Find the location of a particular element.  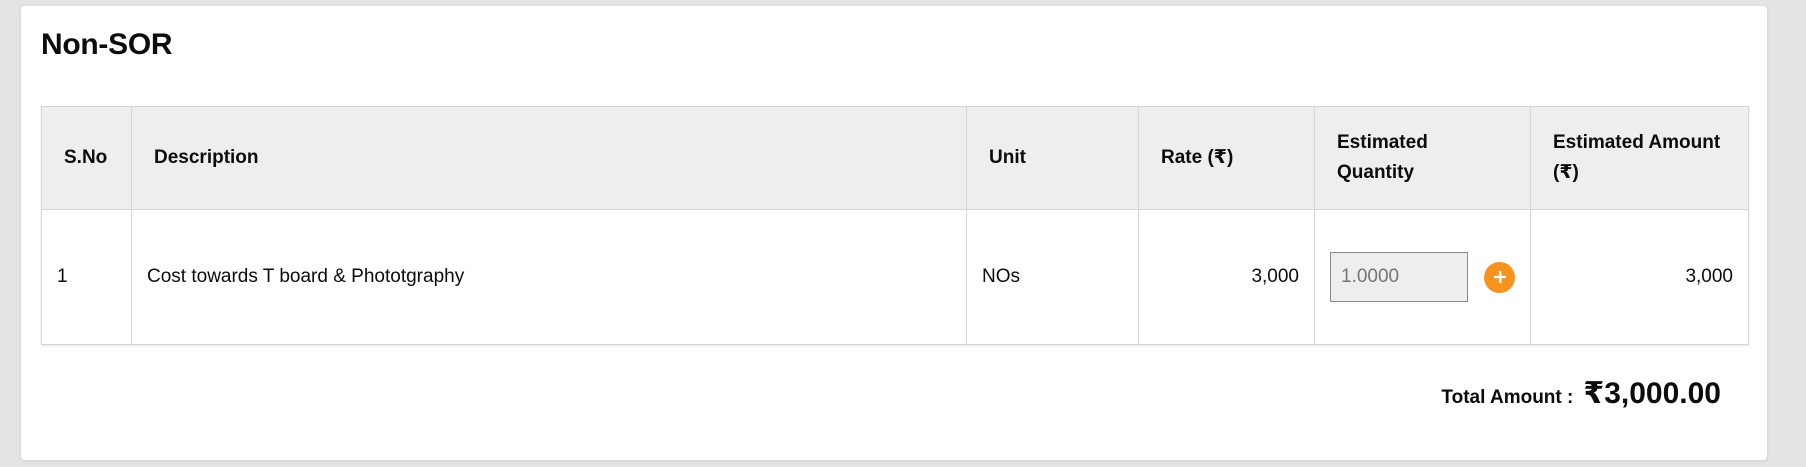

add-quantity-button is located at coordinates (1499, 277).